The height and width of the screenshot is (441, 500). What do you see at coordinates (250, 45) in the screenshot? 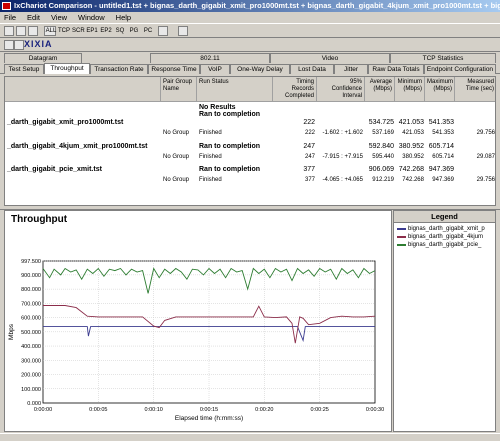
I see `secondary-toolbar: XIXIA` at bounding box center [250, 45].